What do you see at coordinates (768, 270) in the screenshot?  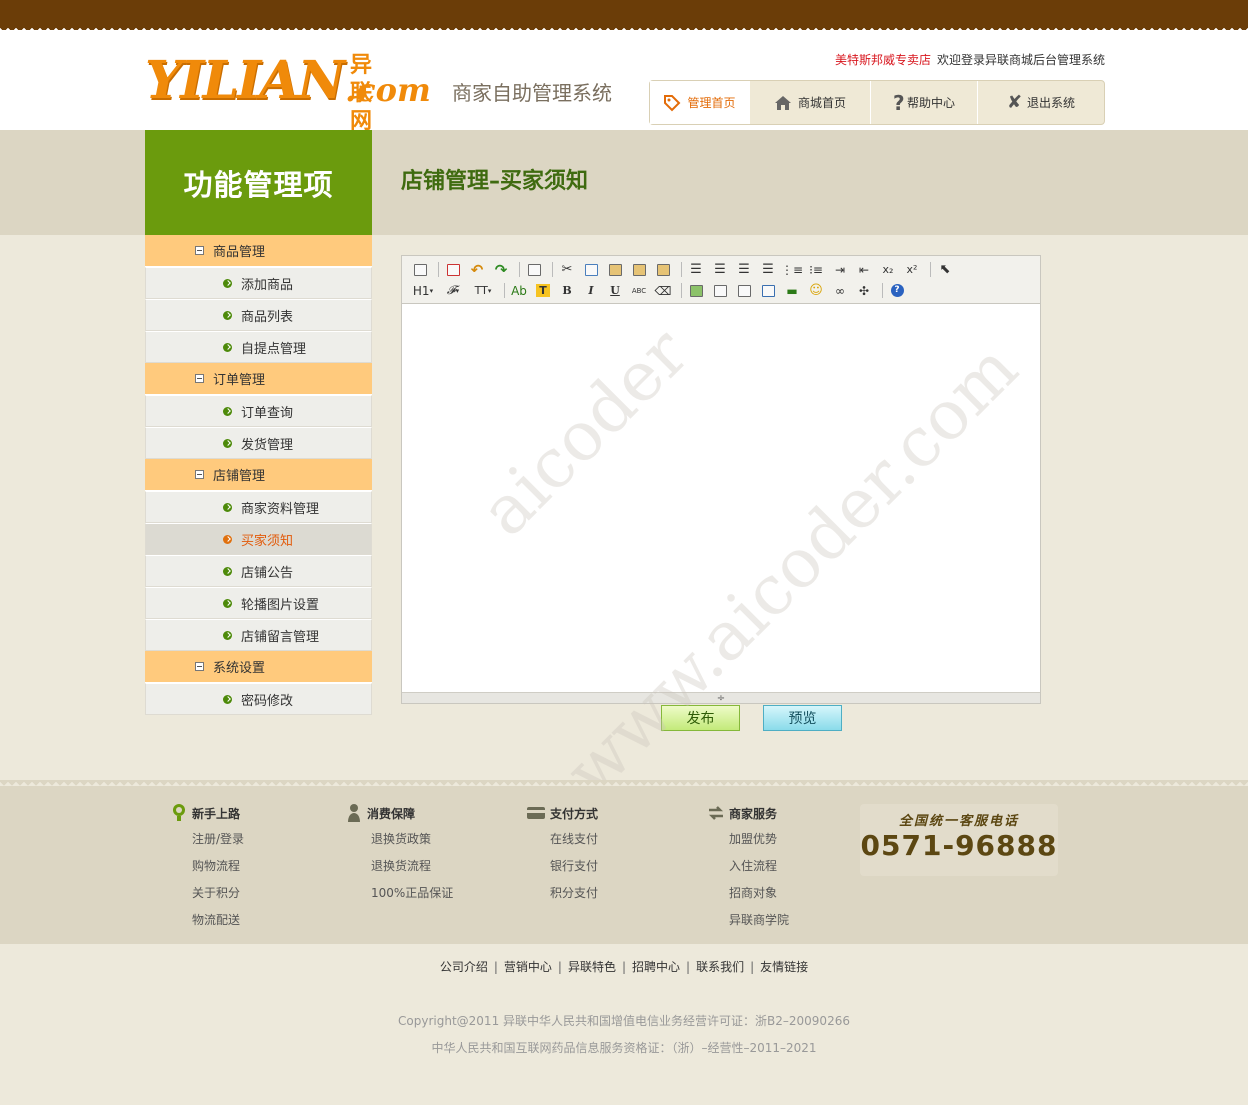 I see `justify-button: ☰` at bounding box center [768, 270].